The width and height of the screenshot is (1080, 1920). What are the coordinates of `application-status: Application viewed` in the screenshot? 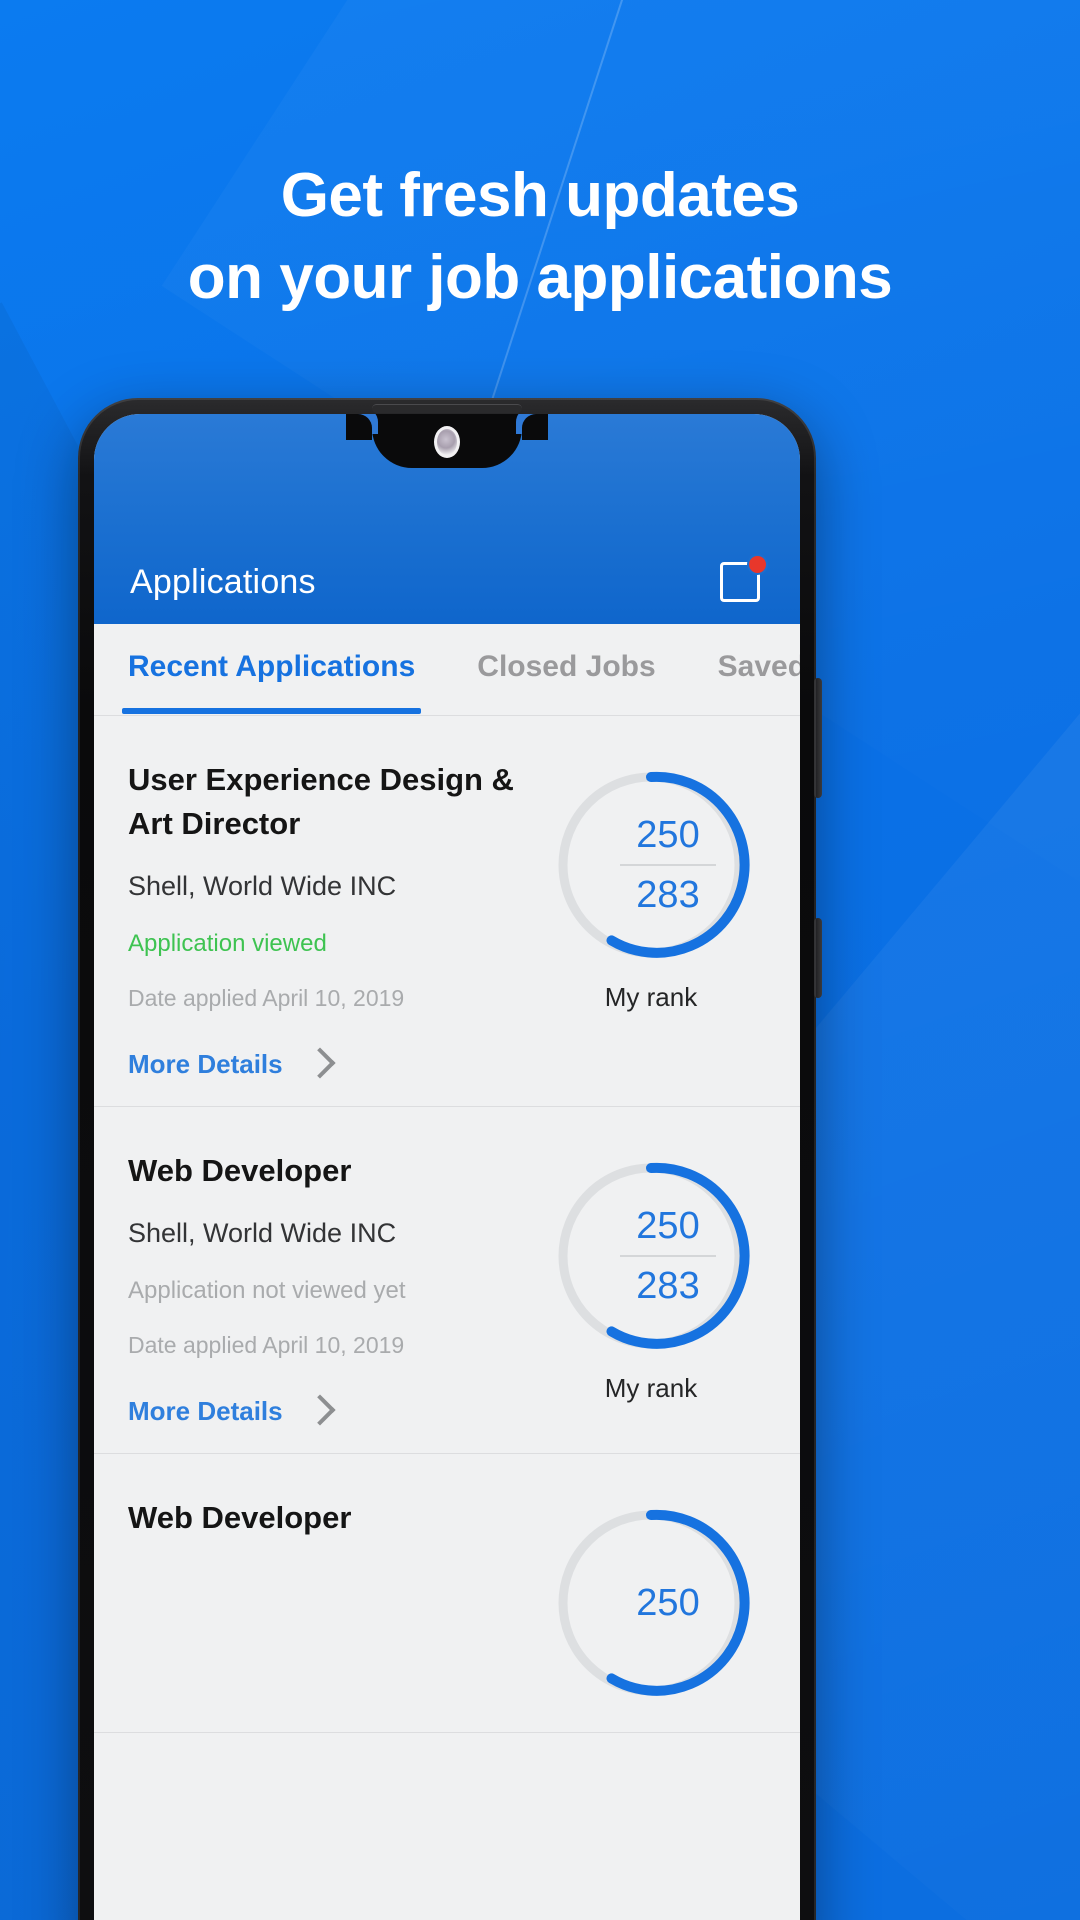 It's located at (227, 943).